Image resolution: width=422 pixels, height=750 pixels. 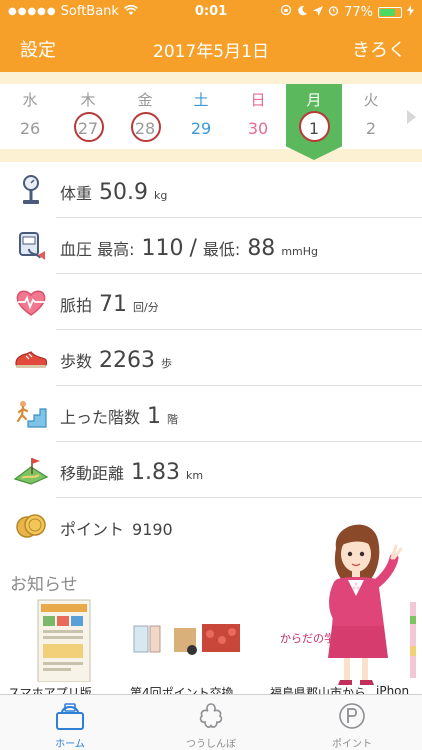 I want to click on metric-row-blood-pressure: 血圧 最高: 110 / 最低: 88 mmHg, so click(x=211, y=246).